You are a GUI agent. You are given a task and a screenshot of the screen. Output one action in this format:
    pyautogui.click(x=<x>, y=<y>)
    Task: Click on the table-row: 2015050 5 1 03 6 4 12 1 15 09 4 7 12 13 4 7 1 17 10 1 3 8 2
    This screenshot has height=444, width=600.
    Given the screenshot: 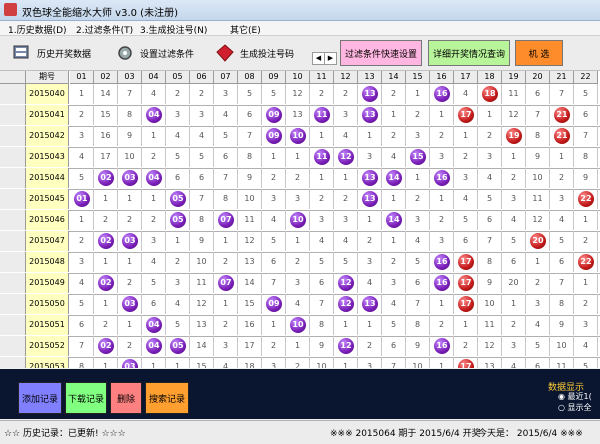 What is the action you would take?
    pyautogui.click(x=300, y=305)
    